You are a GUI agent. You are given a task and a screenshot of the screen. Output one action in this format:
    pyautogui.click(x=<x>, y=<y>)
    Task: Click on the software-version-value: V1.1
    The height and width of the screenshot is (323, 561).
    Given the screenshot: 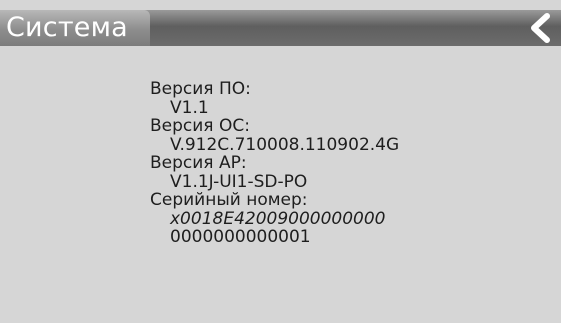 What is the action you would take?
    pyautogui.click(x=189, y=107)
    